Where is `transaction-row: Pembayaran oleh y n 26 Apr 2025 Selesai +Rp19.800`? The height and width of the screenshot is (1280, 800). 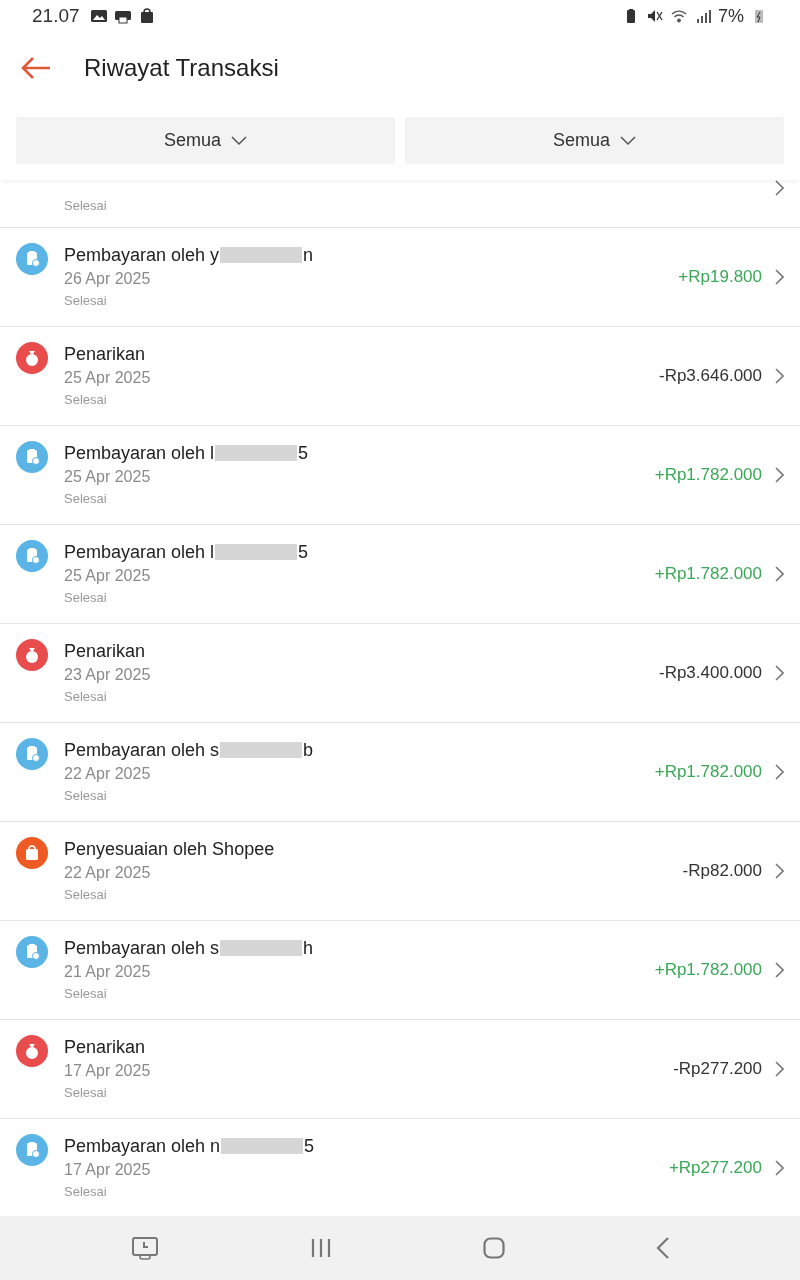 transaction-row: Pembayaran oleh y n 26 Apr 2025 Selesai +Rp19.800 is located at coordinates (400, 277).